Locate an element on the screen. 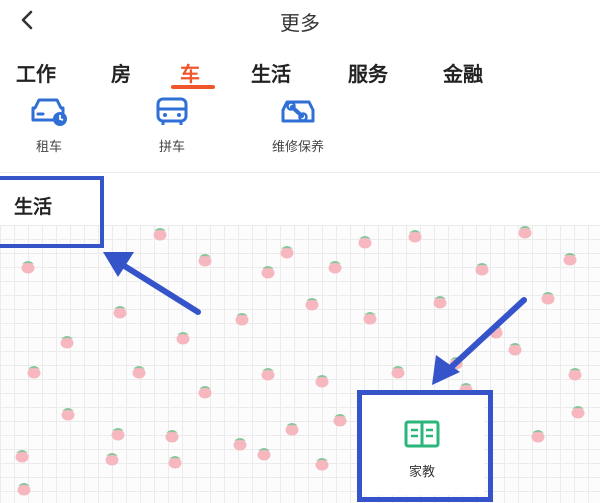 Image resolution: width=600 pixels, height=503 pixels. tab-work: 工作 is located at coordinates (36, 72).